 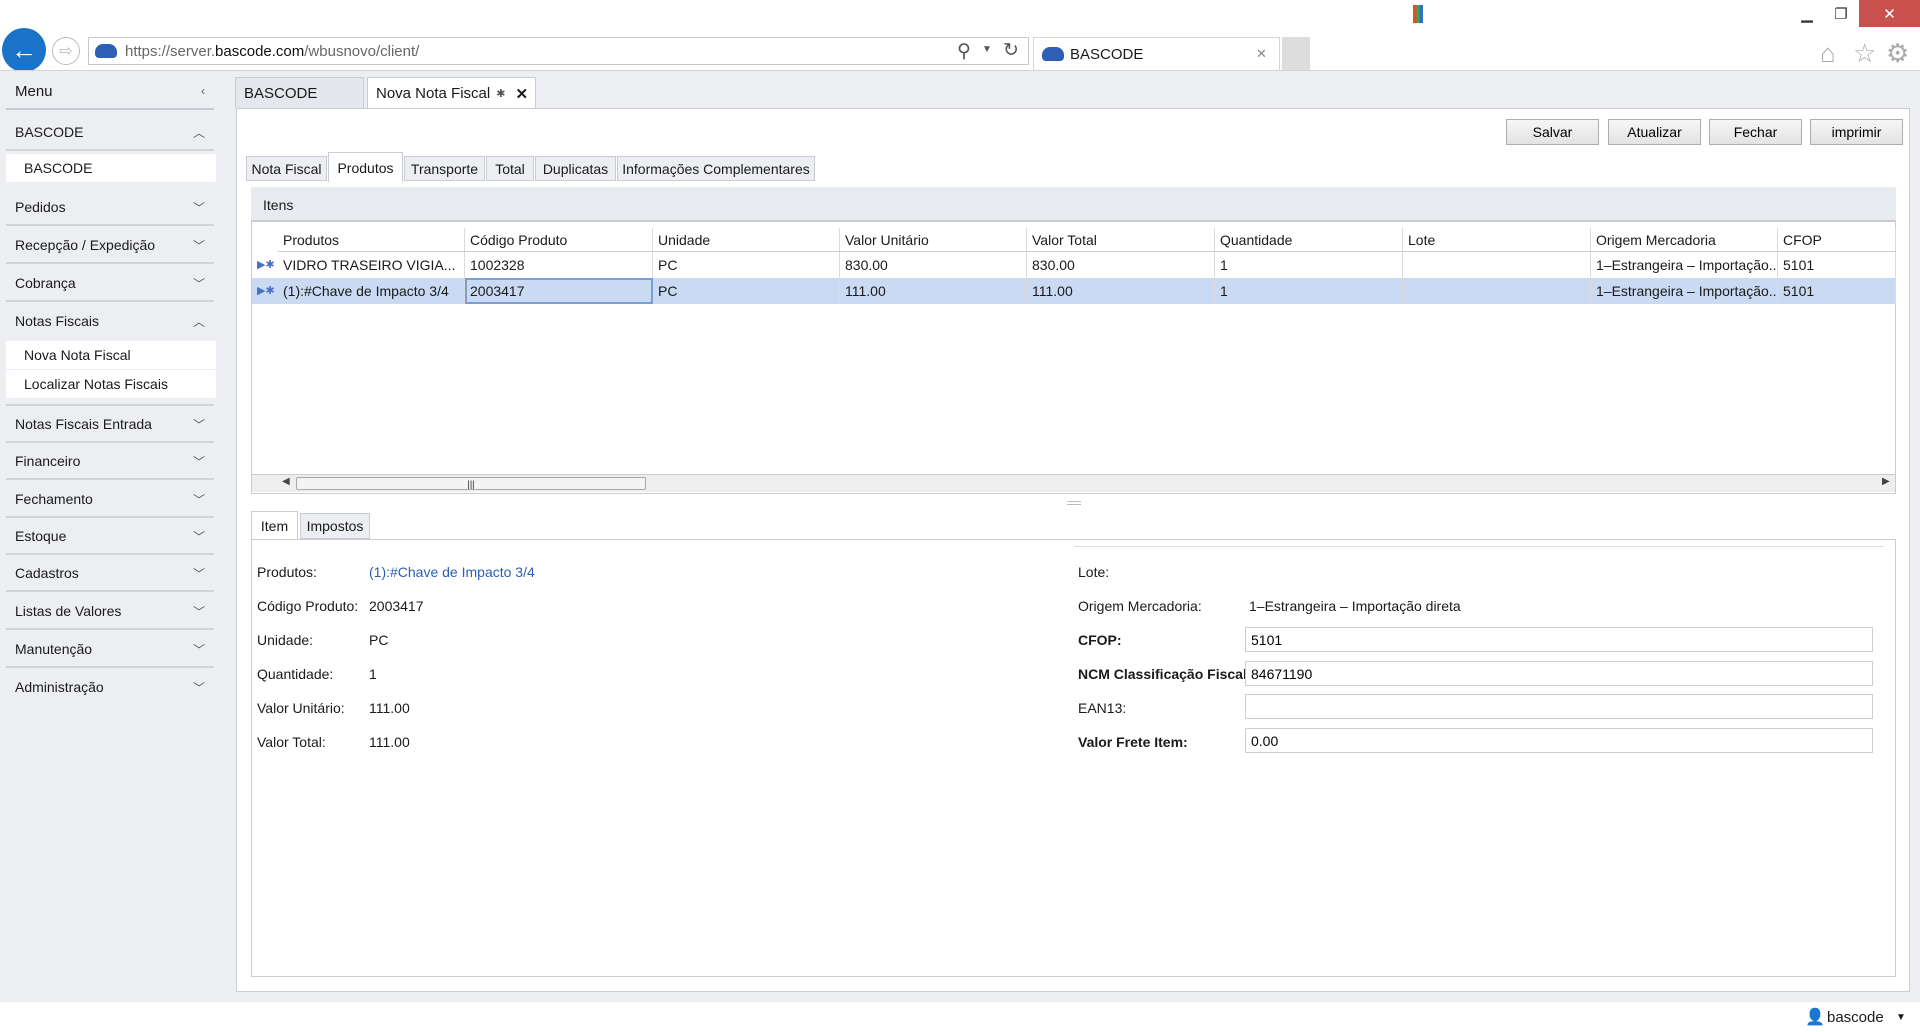 I want to click on column-header: Código Produto, so click(x=559, y=240).